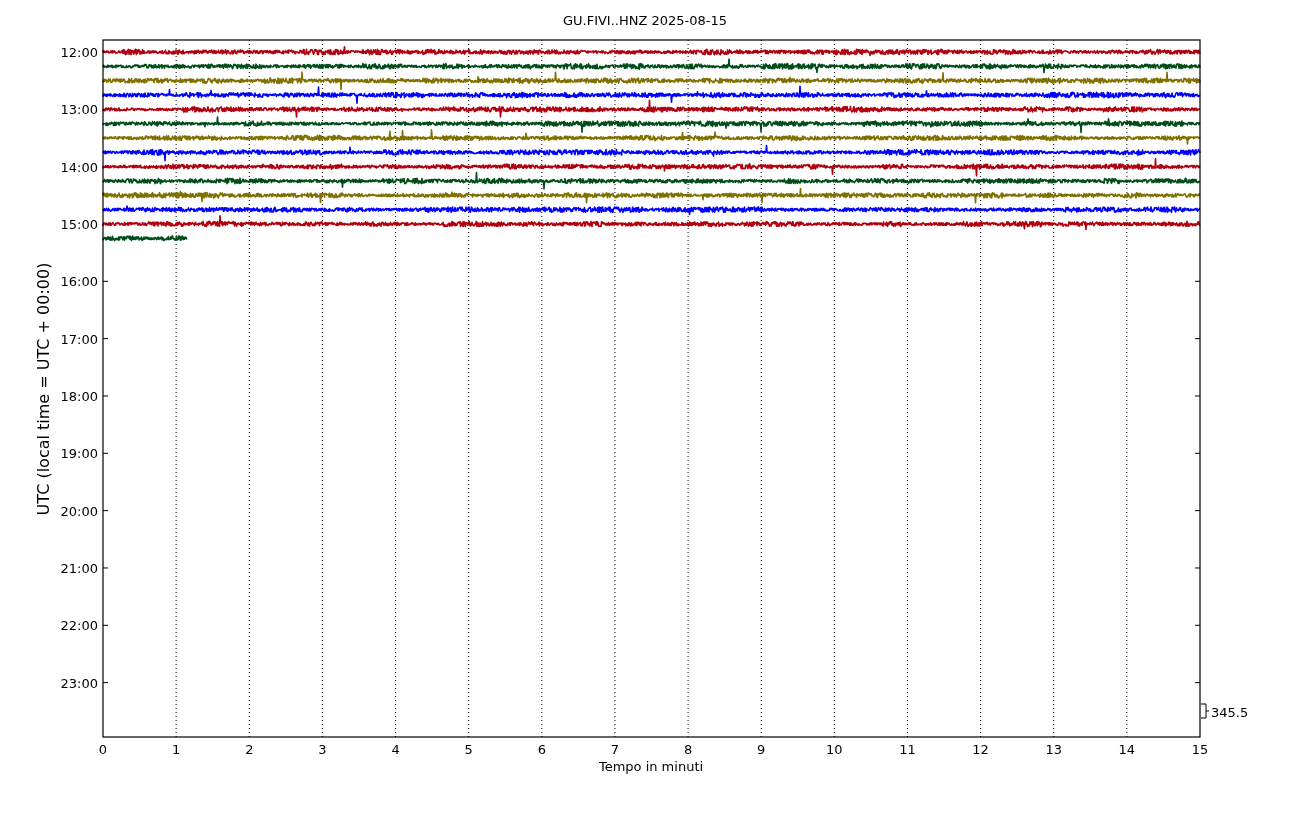  Describe the element at coordinates (176, 749) in the screenshot. I see `x-tick-label: 1` at that location.